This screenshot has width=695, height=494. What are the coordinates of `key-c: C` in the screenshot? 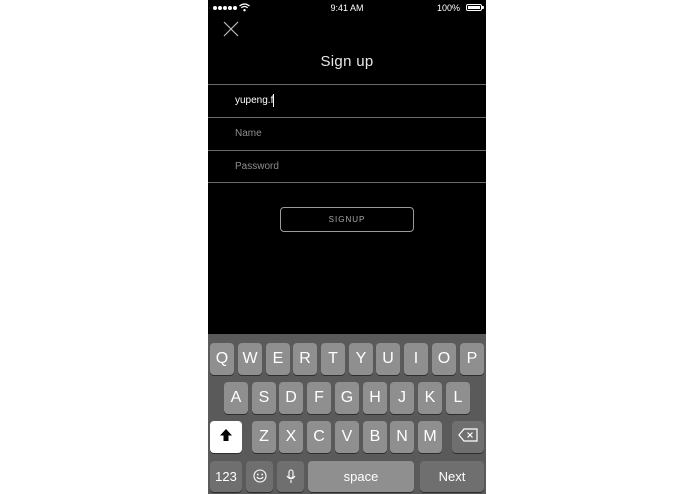 It's located at (319, 437).